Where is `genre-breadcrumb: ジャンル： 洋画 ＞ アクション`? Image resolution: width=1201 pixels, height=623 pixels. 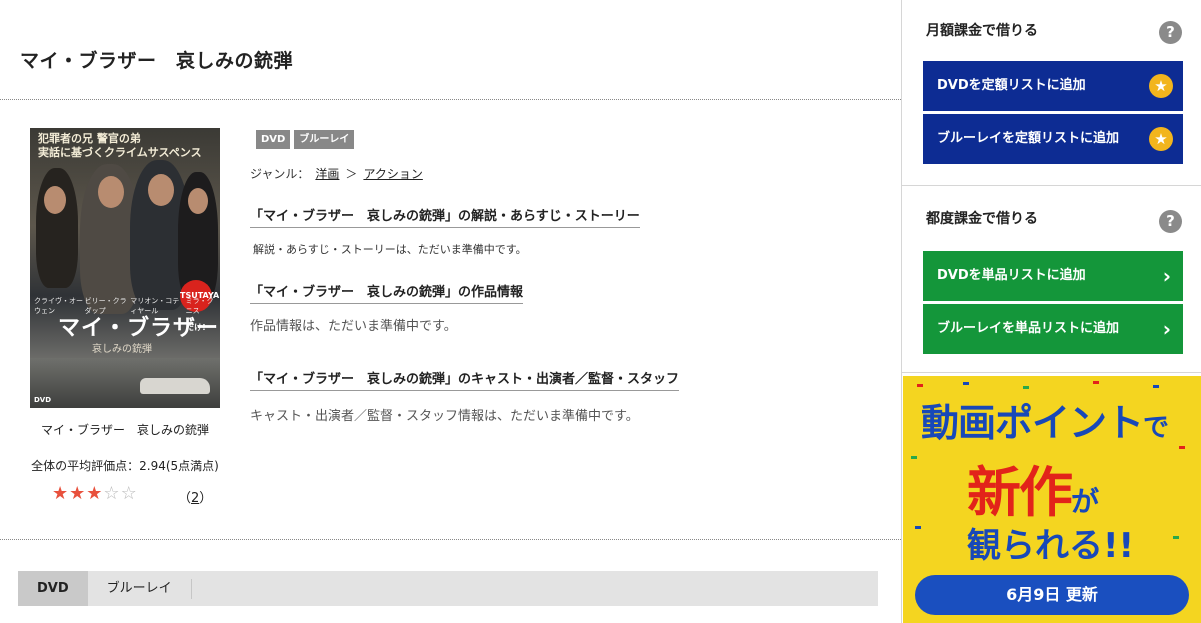
genre-breadcrumb: ジャンル： 洋画 ＞ アクション is located at coordinates (336, 173).